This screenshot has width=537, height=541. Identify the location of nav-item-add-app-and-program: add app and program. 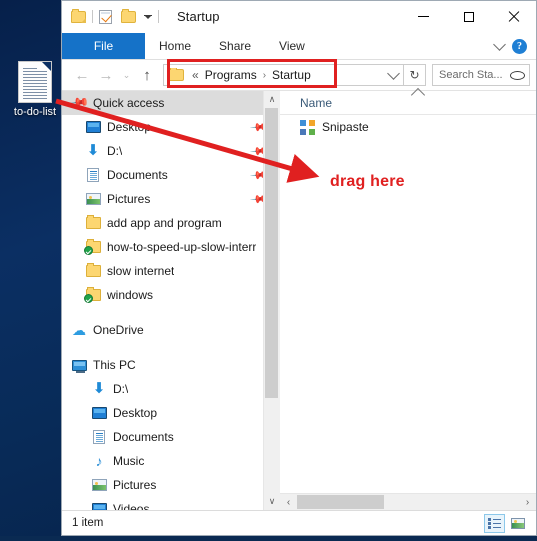
(171, 223).